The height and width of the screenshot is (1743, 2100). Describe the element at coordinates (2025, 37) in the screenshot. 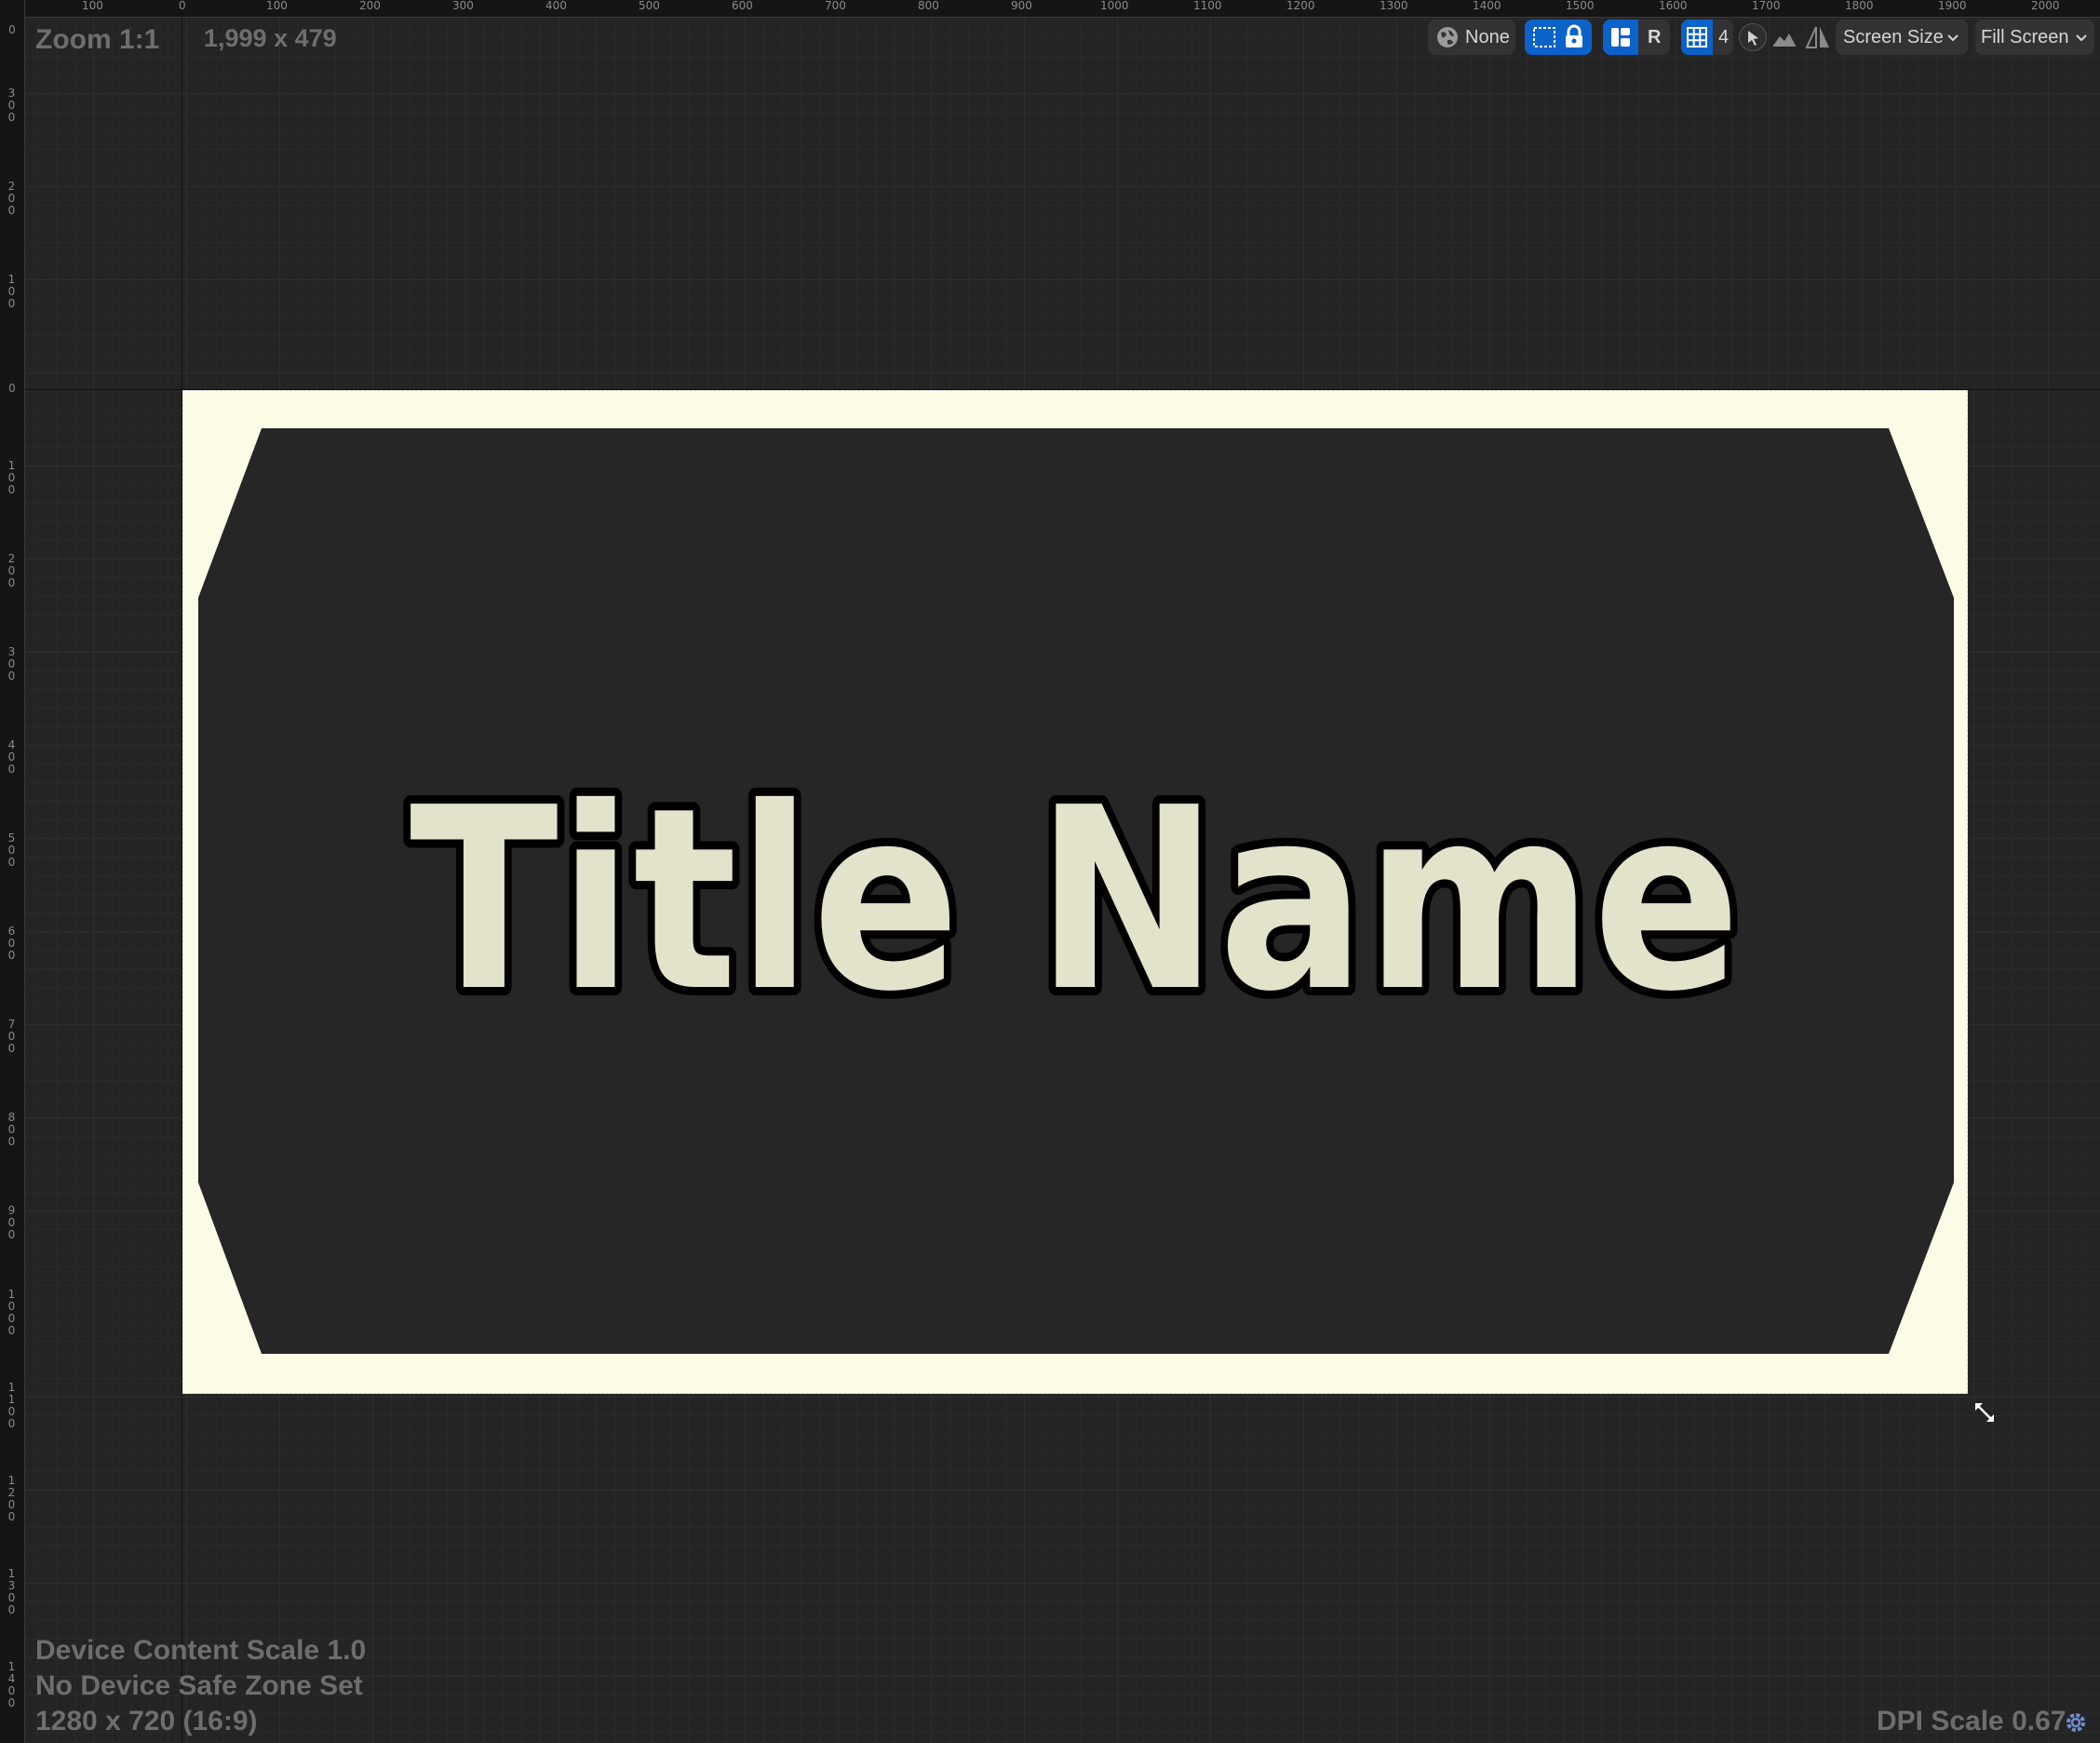

I see `fill-screen-label: Fill Screen` at that location.